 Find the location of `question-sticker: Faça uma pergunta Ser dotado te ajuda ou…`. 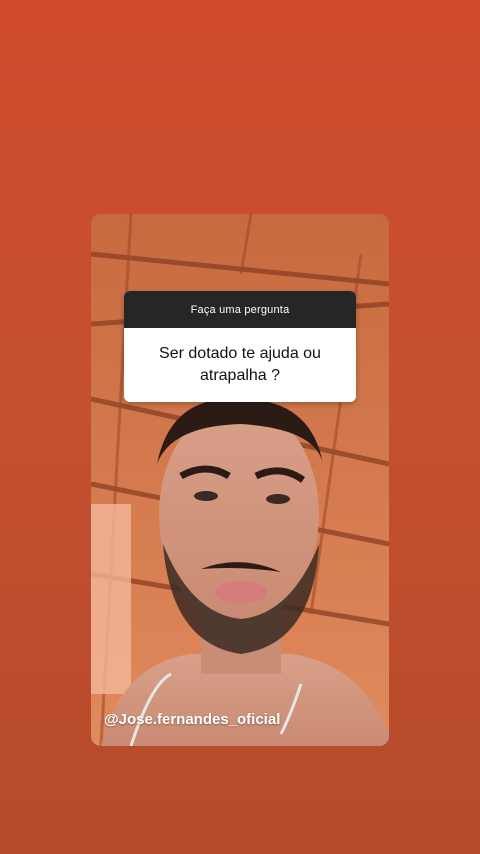

question-sticker: Faça uma pergunta Ser dotado te ajuda ou… is located at coordinates (240, 346).